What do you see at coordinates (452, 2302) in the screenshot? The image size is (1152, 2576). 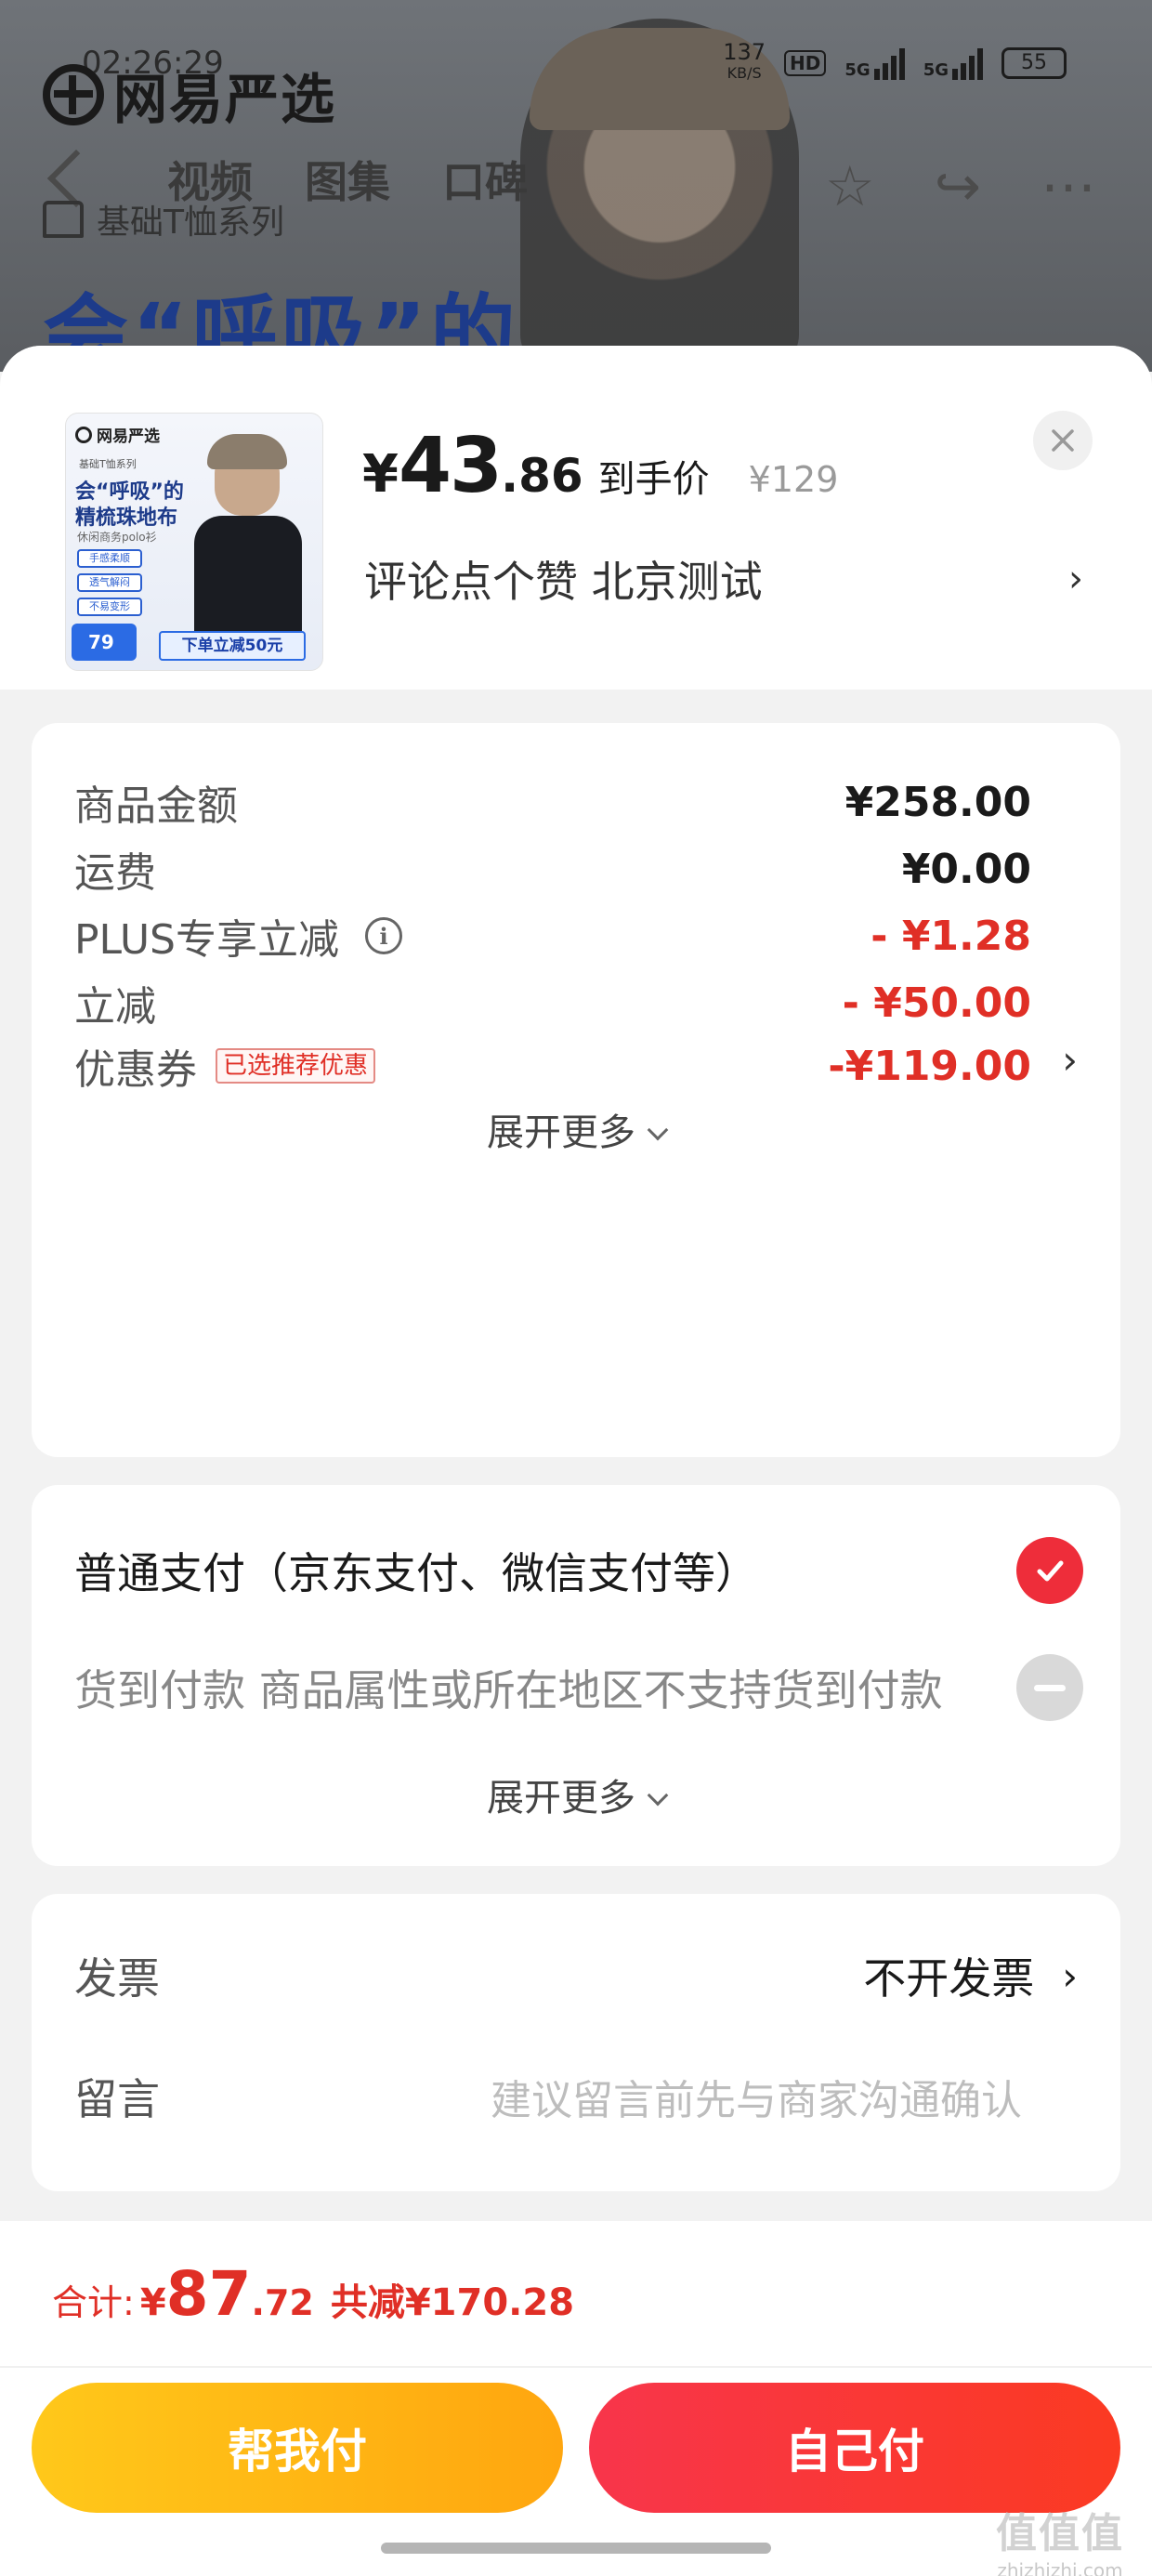 I see `total-saved: 共减¥170.28` at bounding box center [452, 2302].